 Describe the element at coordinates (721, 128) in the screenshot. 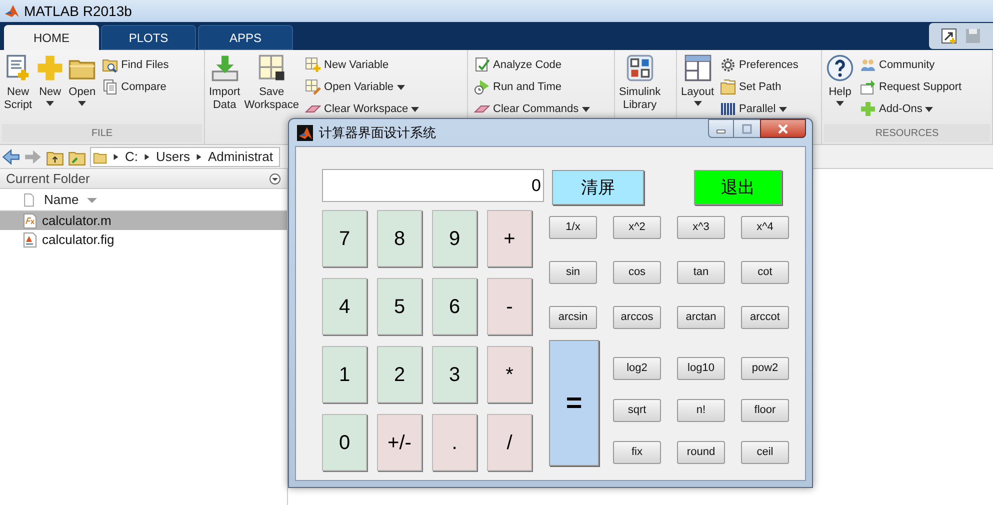

I see `minimize-button` at that location.